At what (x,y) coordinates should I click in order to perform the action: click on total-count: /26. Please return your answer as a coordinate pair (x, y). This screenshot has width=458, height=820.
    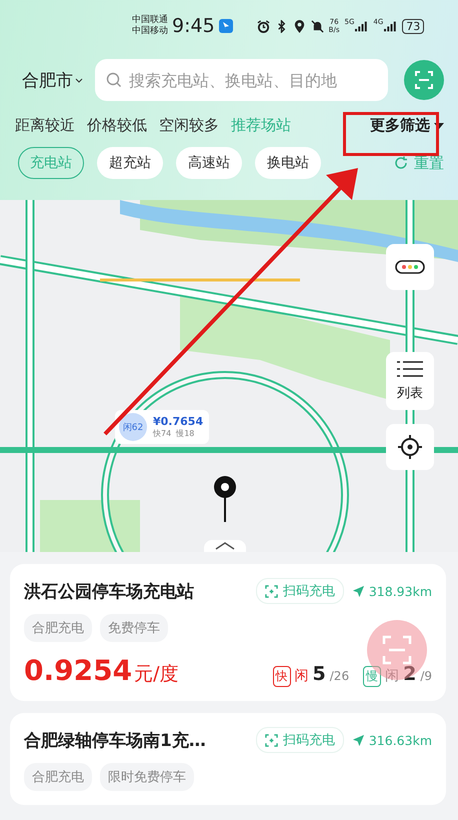
    Looking at the image, I should click on (340, 676).